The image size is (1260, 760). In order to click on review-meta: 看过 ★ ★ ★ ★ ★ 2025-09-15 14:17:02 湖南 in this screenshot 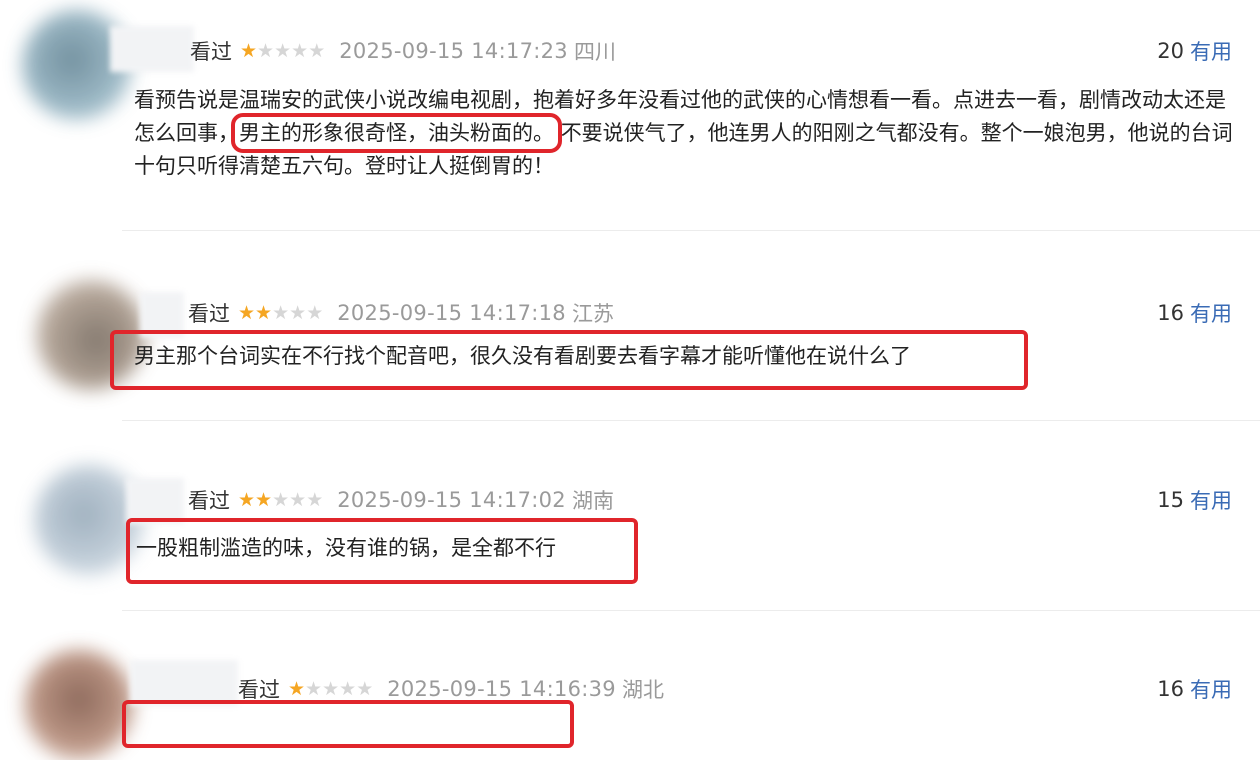, I will do `click(401, 500)`.